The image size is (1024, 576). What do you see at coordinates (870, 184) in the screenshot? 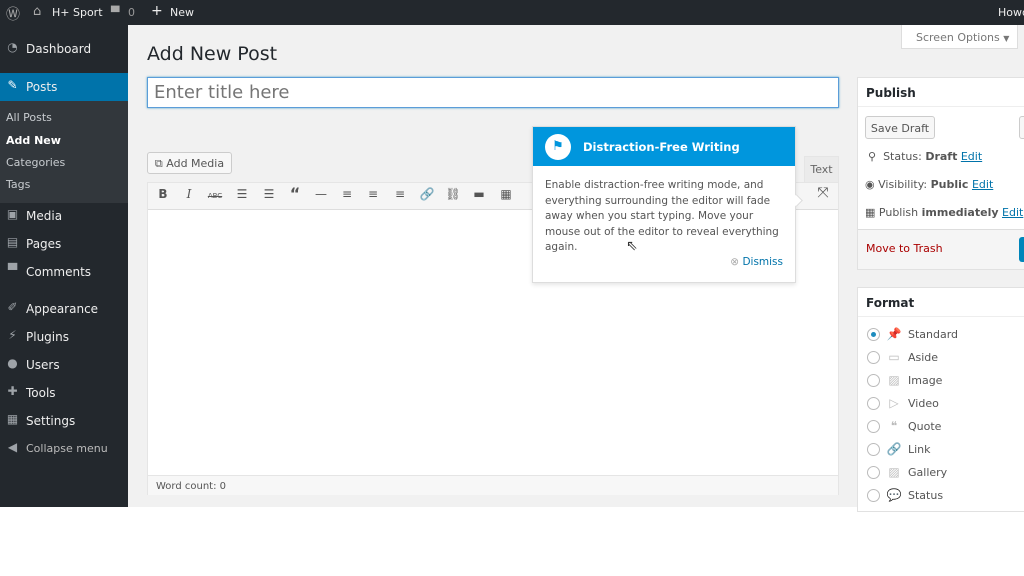
I see `eye-icon: ◉` at bounding box center [870, 184].